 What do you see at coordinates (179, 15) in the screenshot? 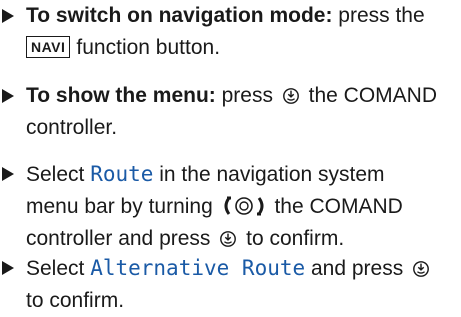
I see `step-1-bold: To switch on navigation mode:` at bounding box center [179, 15].